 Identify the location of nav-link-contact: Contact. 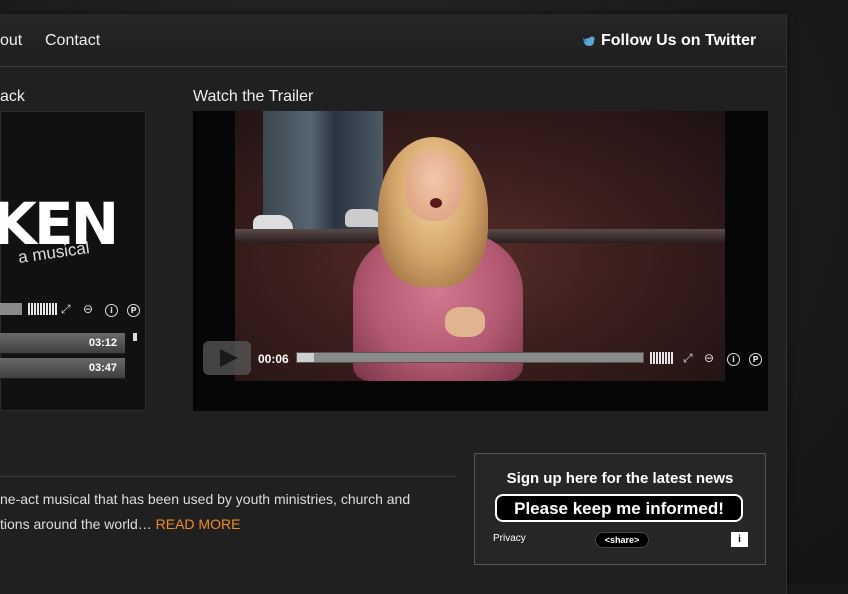
(72, 41).